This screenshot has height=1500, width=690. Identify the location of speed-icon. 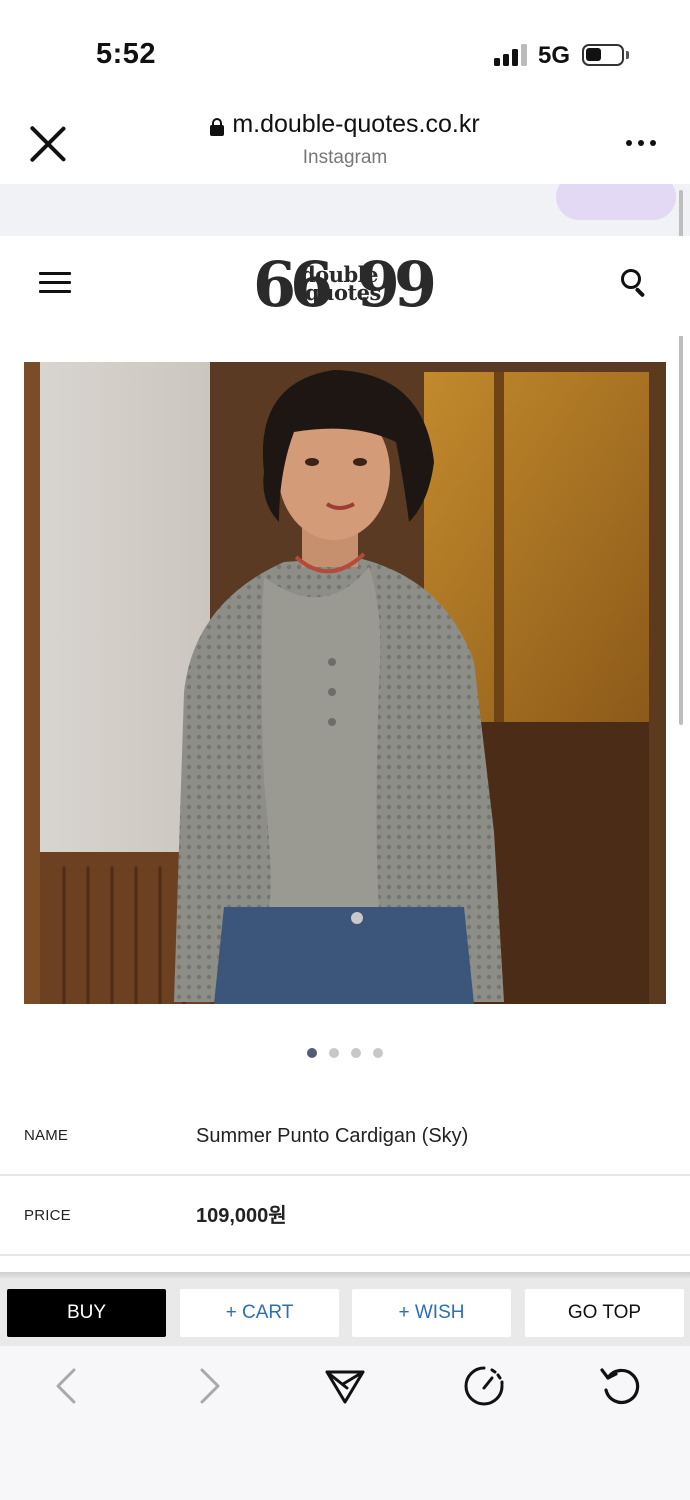
(484, 1386).